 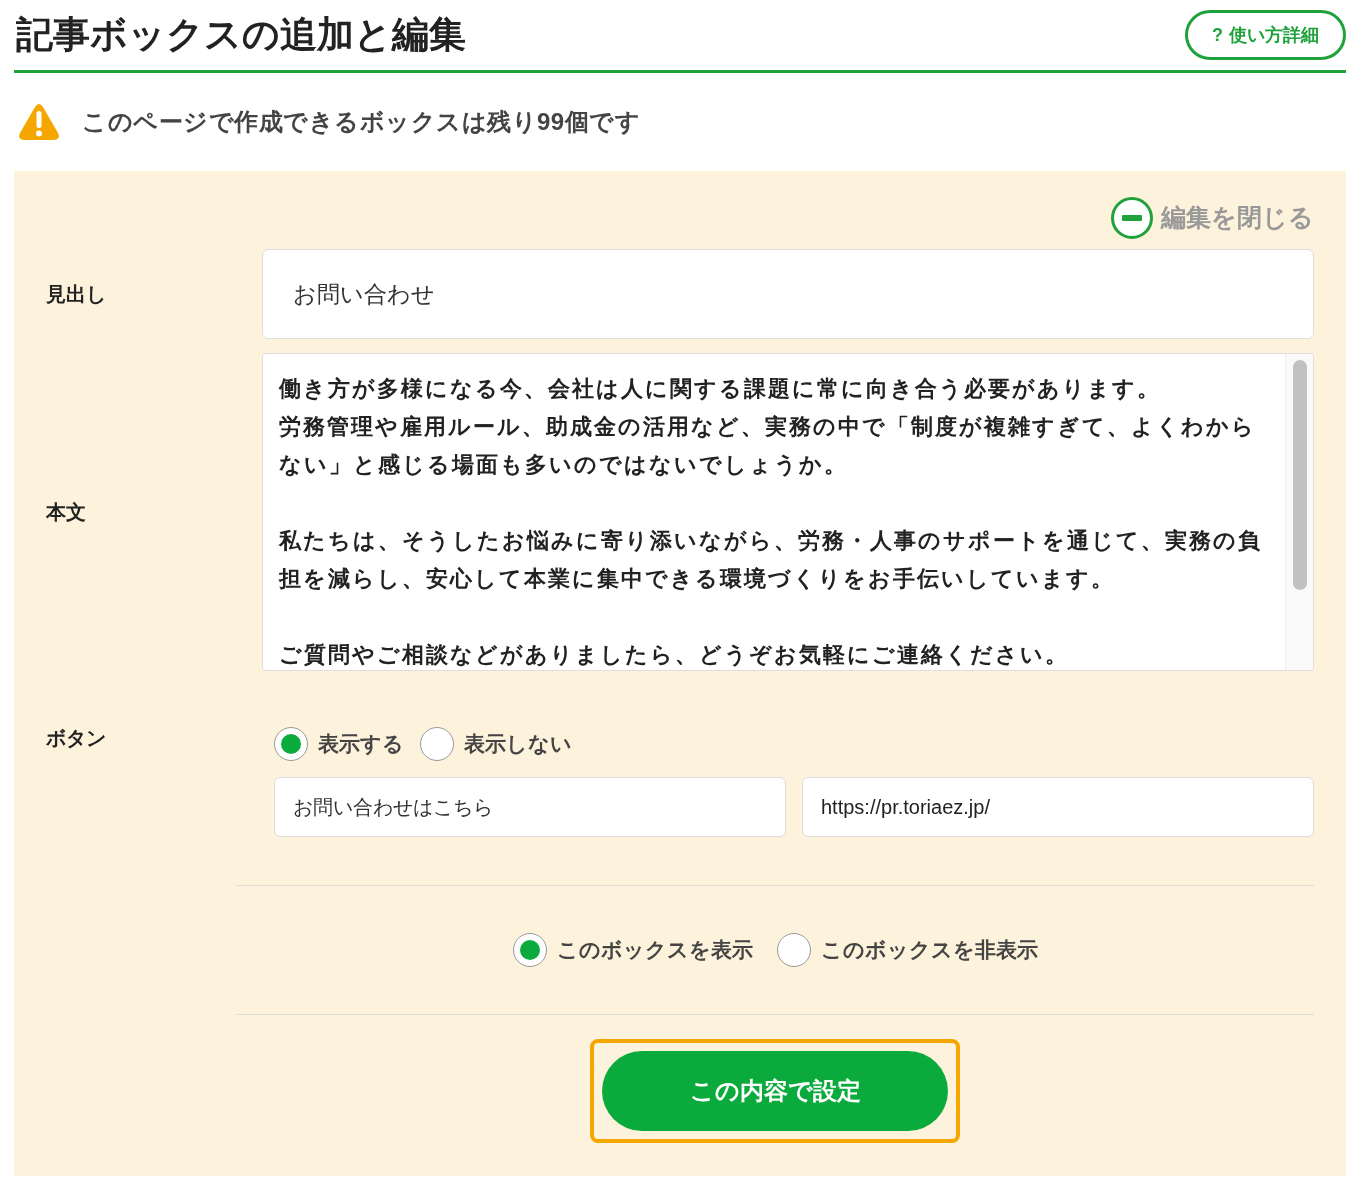 I want to click on button-text-input: お問い合わせはこちら, so click(x=530, y=807).